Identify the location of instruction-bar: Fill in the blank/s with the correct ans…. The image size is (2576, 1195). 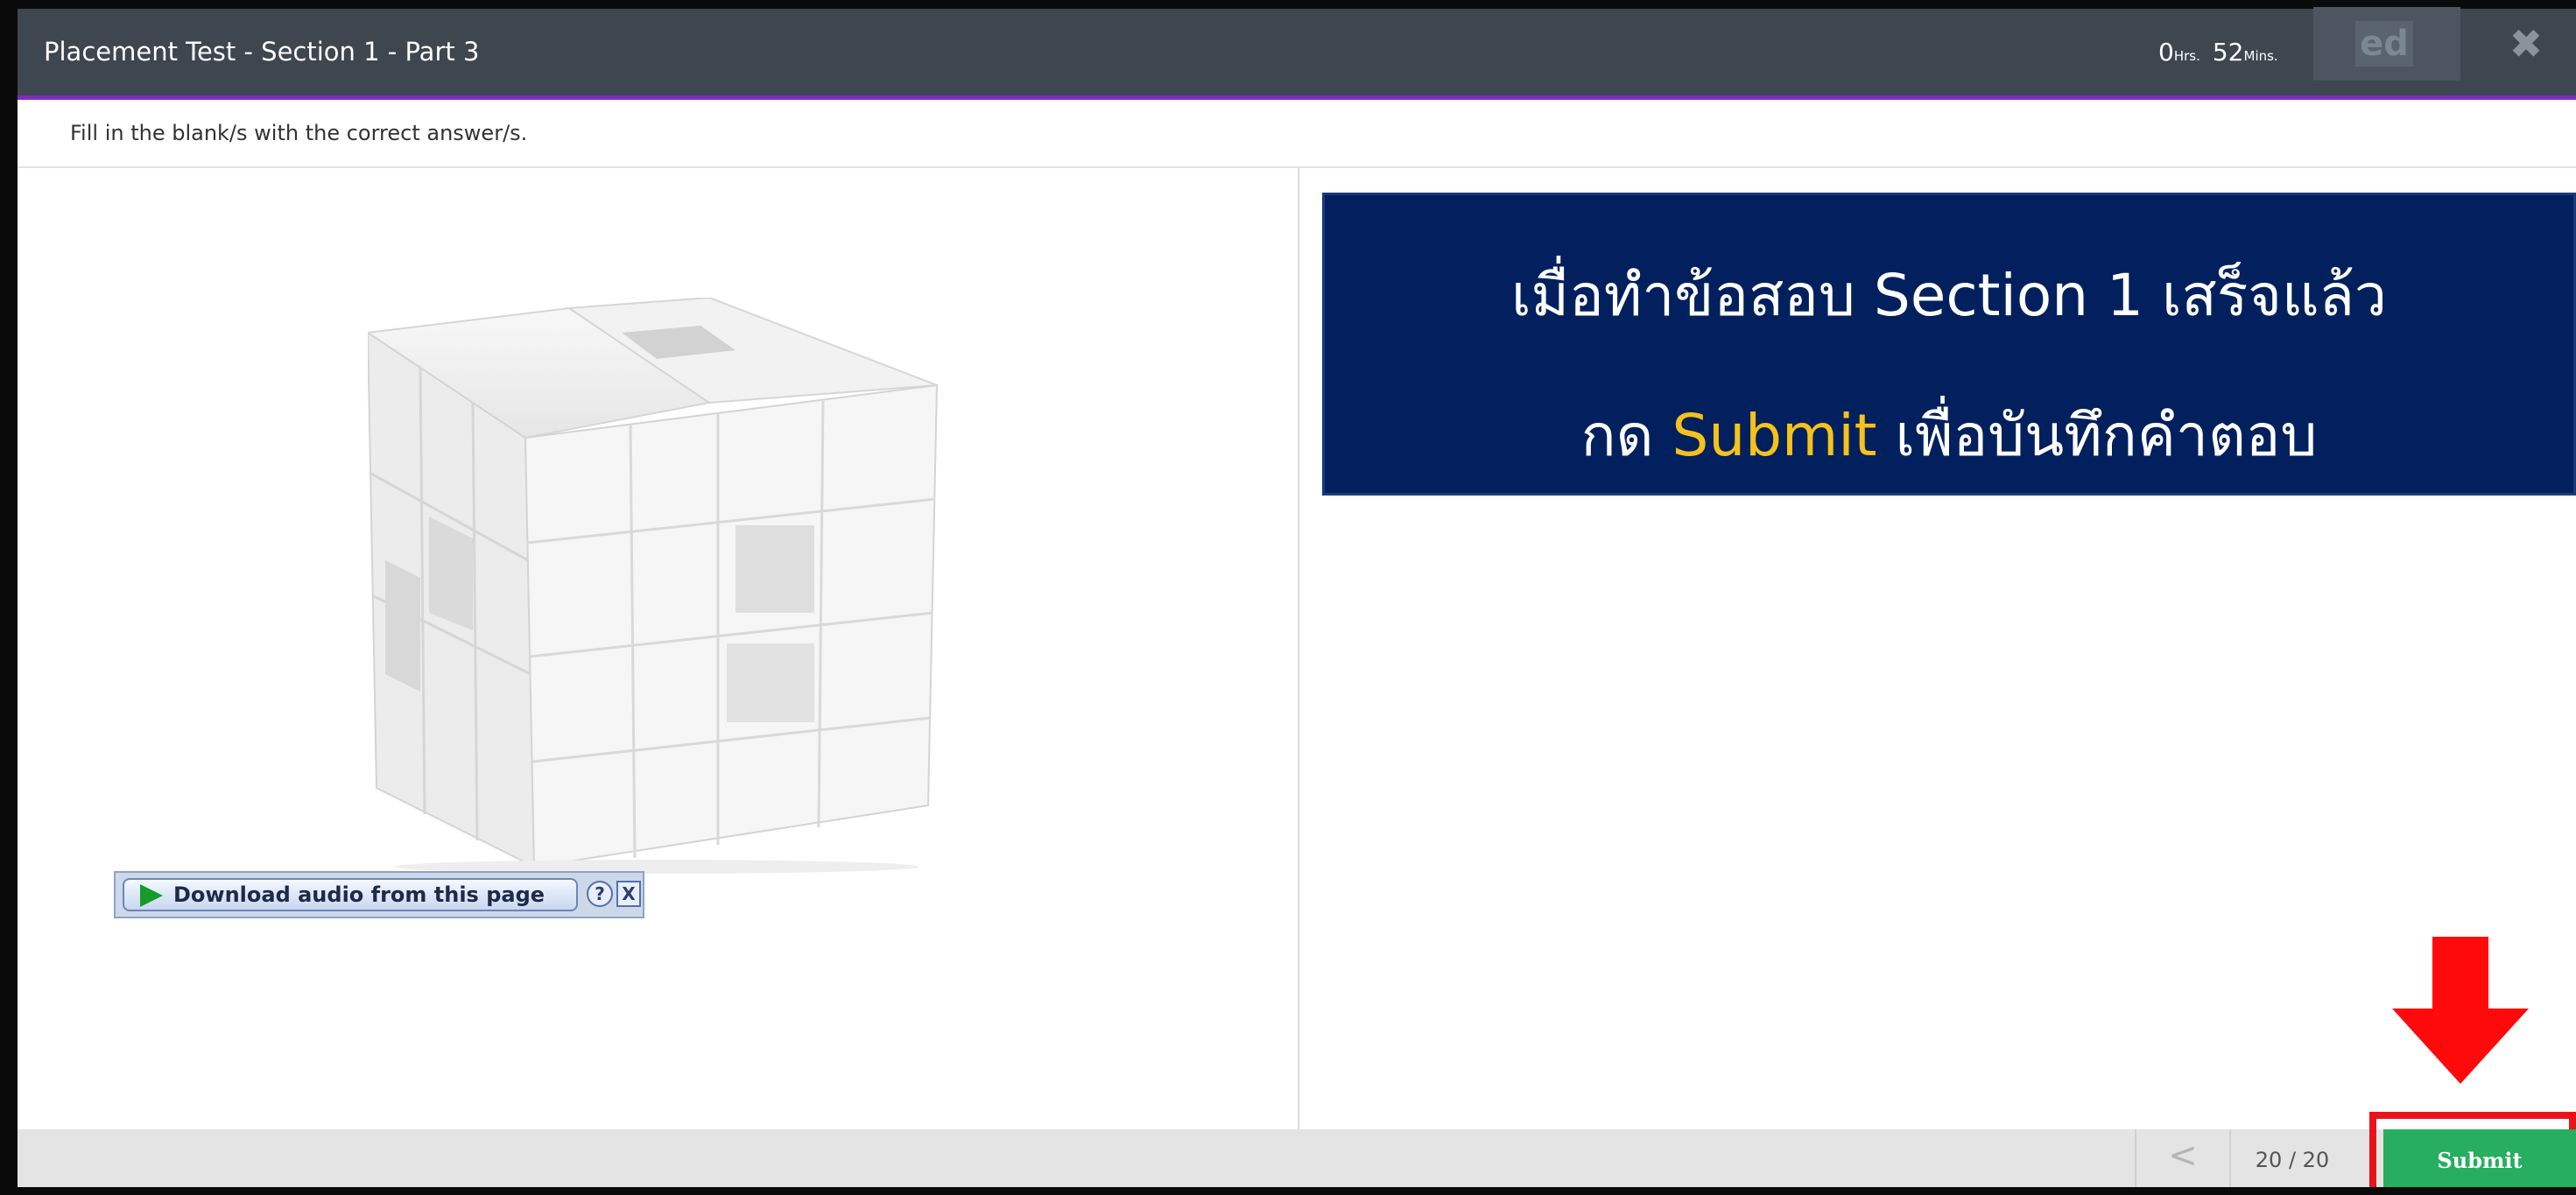
(1297, 134).